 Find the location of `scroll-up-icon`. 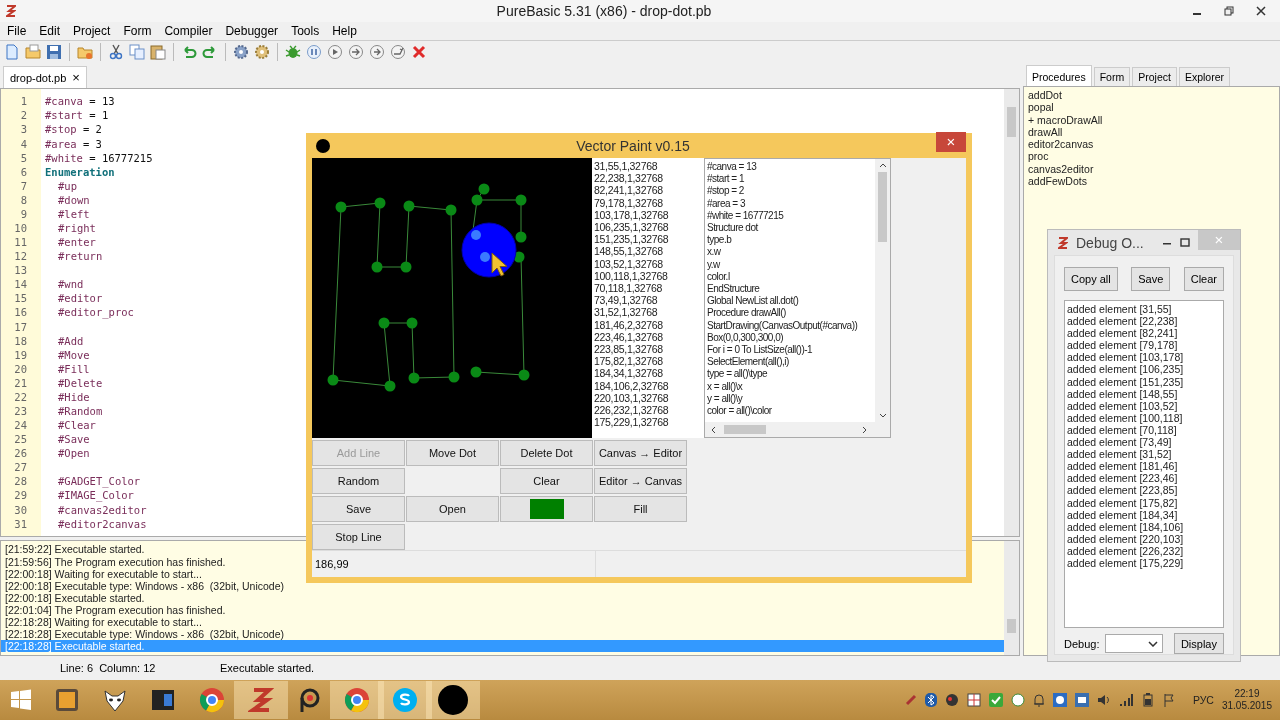

scroll-up-icon is located at coordinates (882, 165).